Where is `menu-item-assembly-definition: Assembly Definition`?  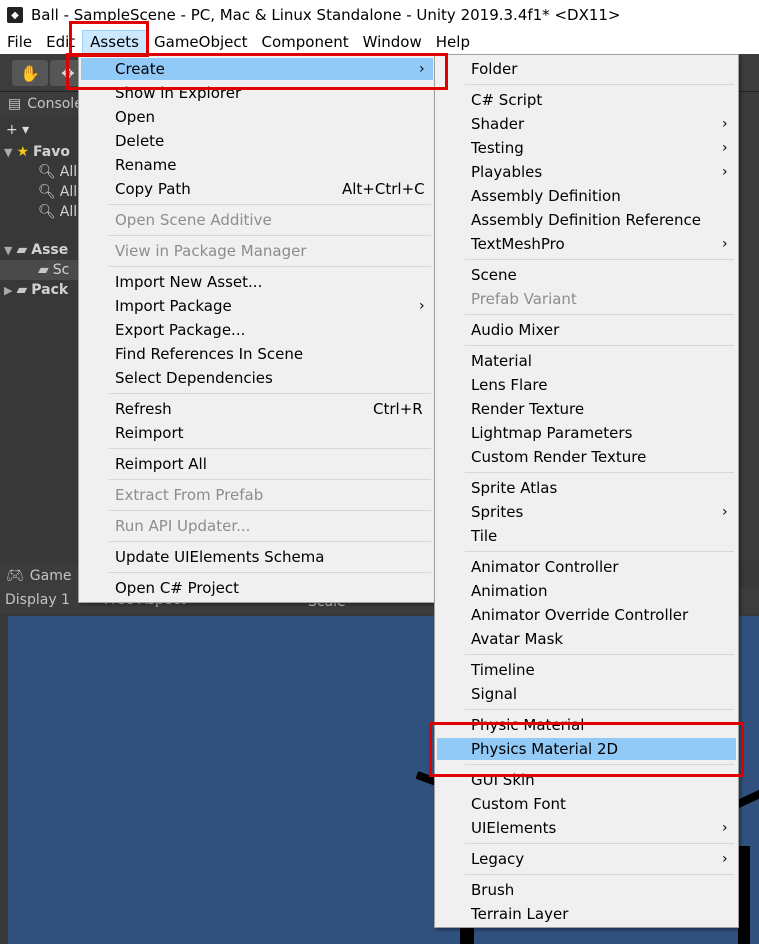
menu-item-assembly-definition: Assembly Definition is located at coordinates (586, 196).